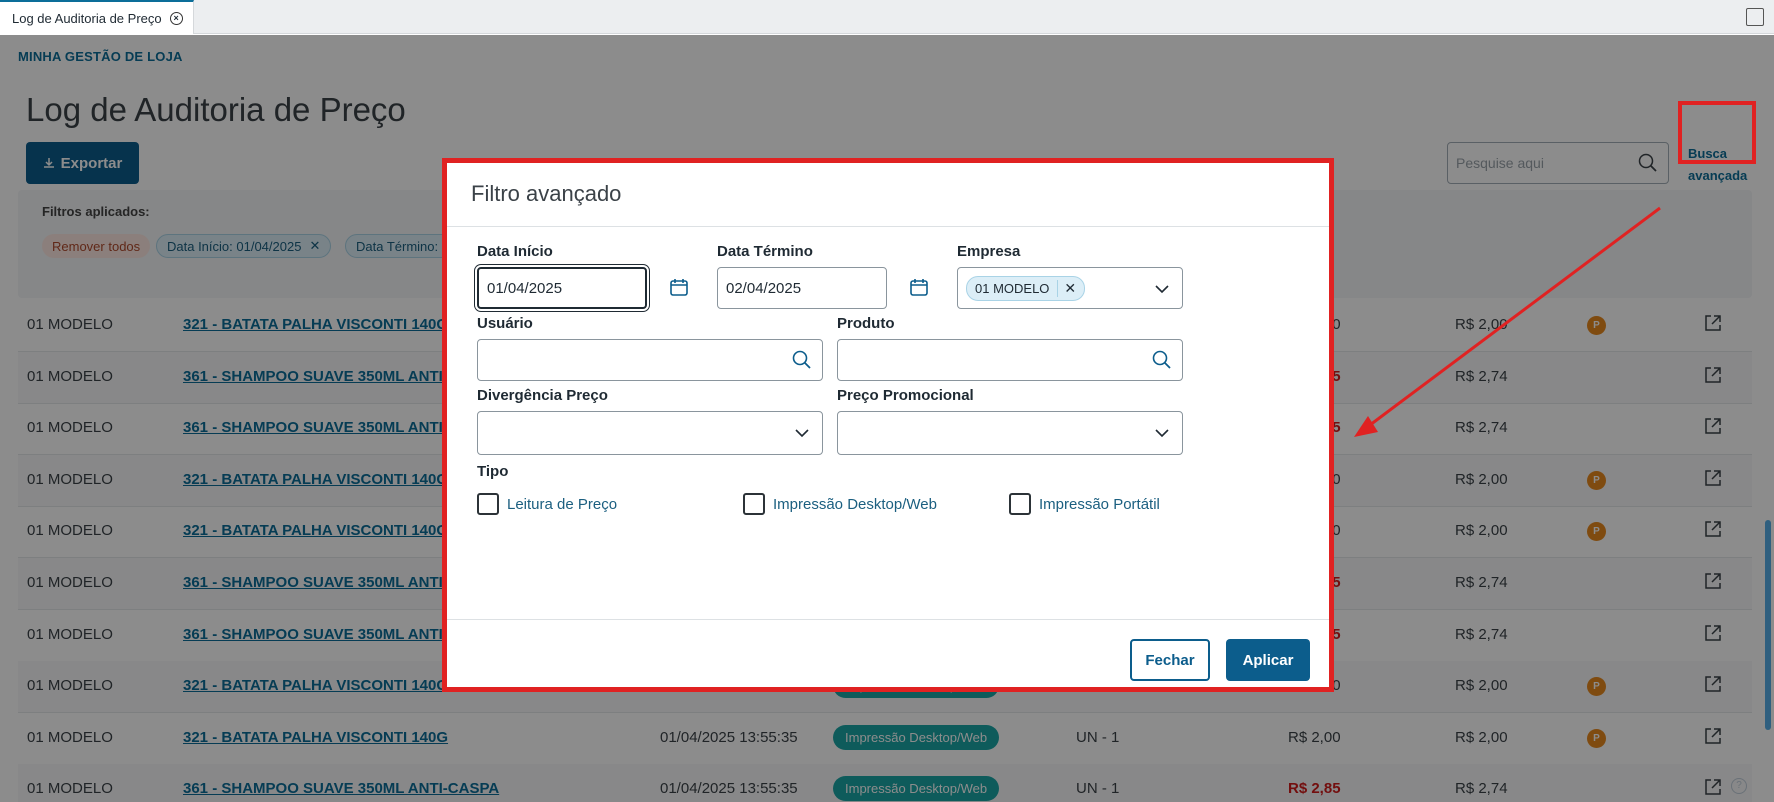  I want to click on tab-log-auditoria: Log de Auditoria de Preço ×, so click(97, 17).